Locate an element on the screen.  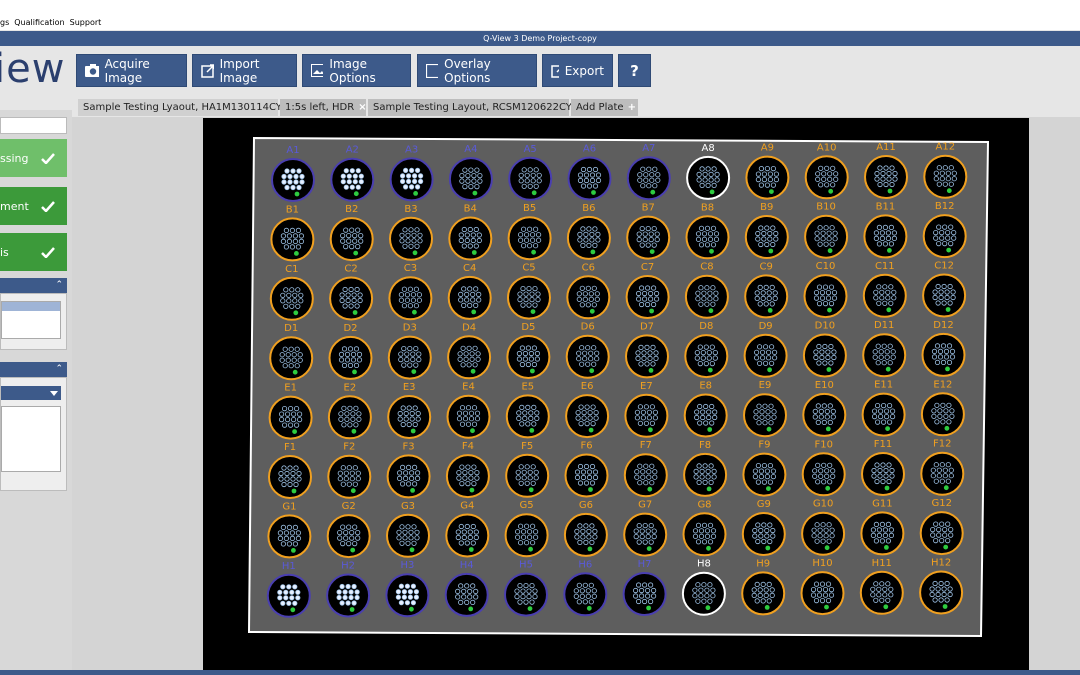
well-label: H10 is located at coordinates (822, 563).